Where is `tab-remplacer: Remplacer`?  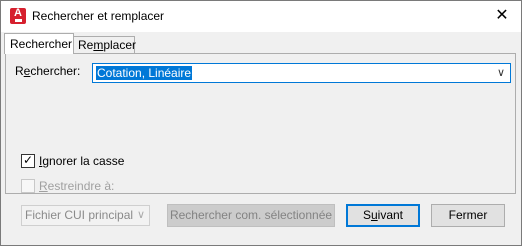
tab-remplacer: Remplacer is located at coordinates (104, 45).